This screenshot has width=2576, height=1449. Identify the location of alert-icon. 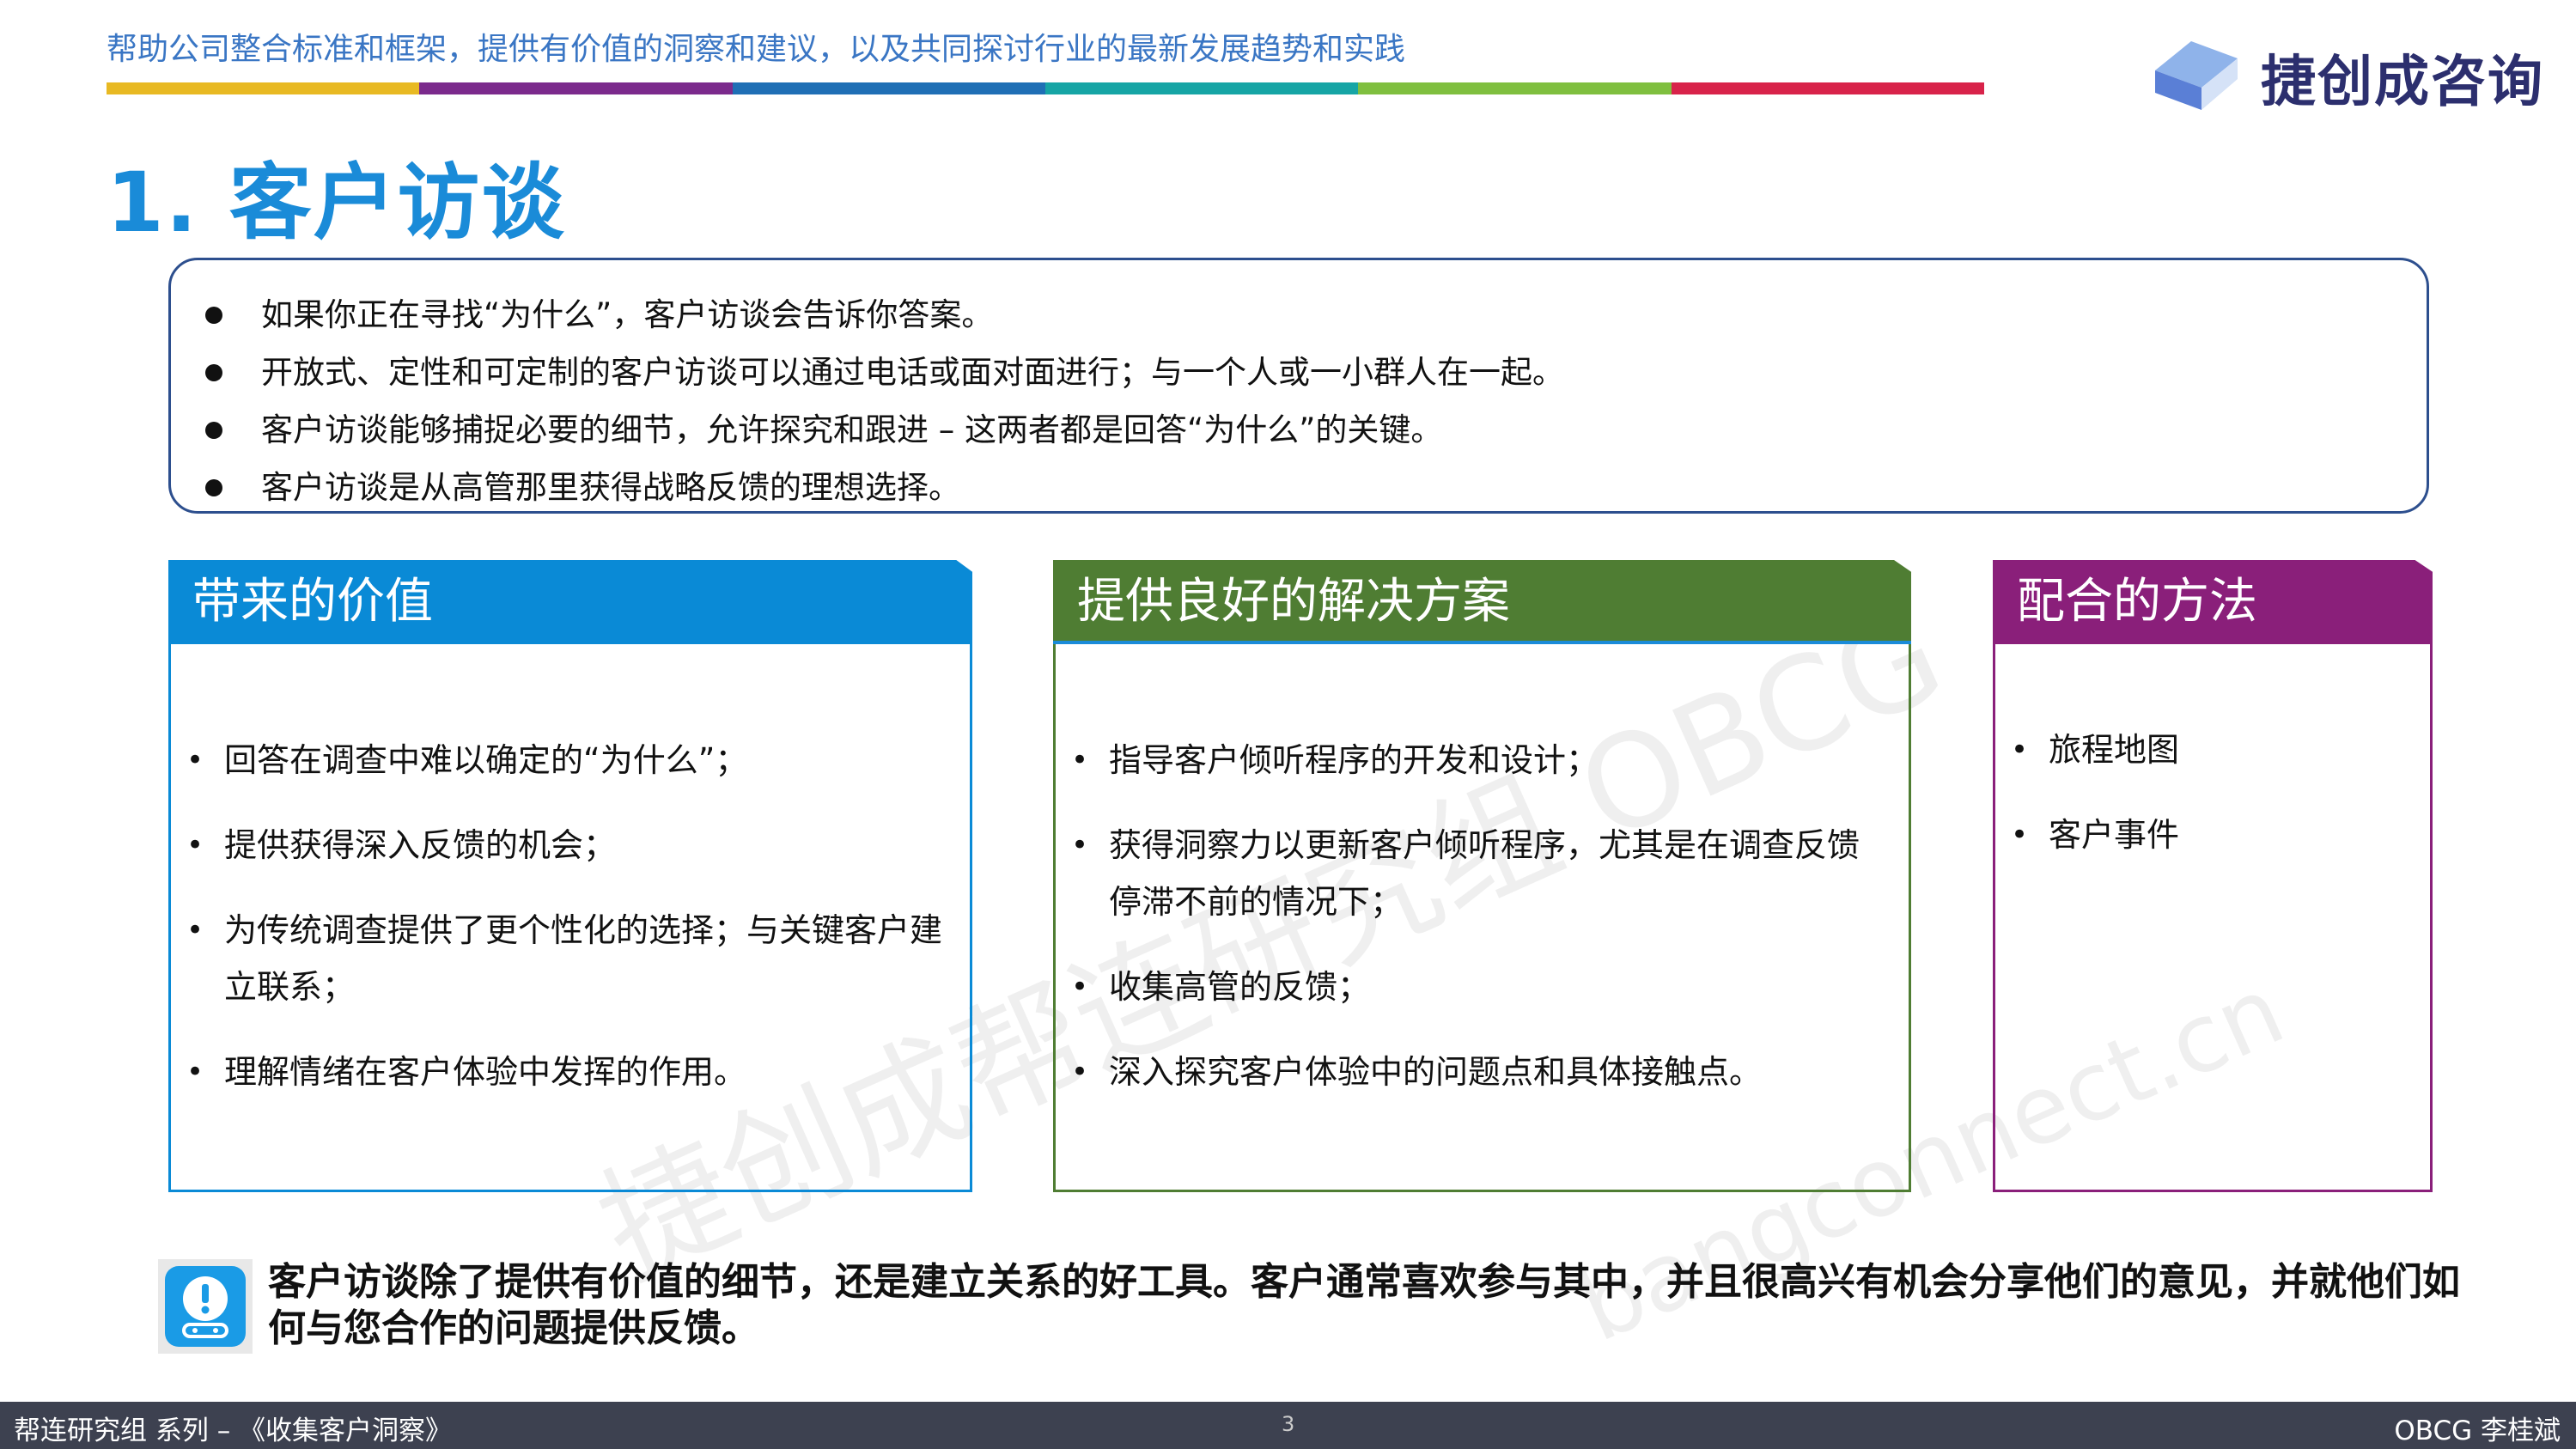
(205, 1306).